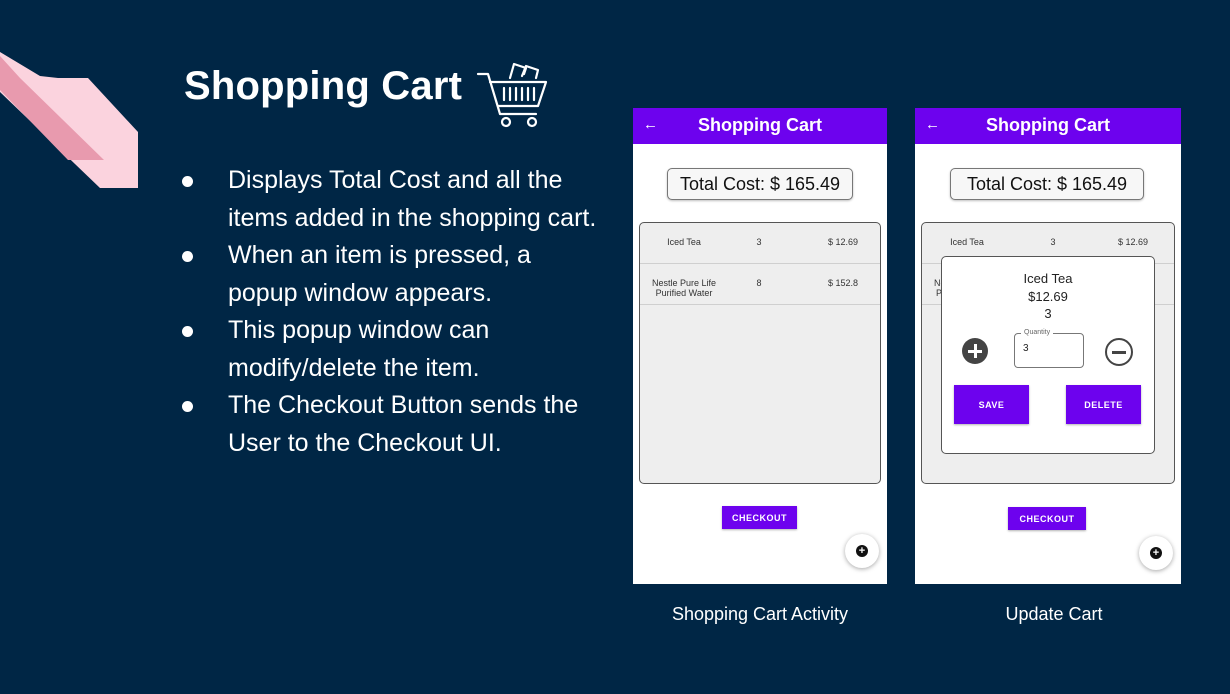 Image resolution: width=1230 pixels, height=694 pixels. I want to click on decorative-stripes, so click(69, 120).